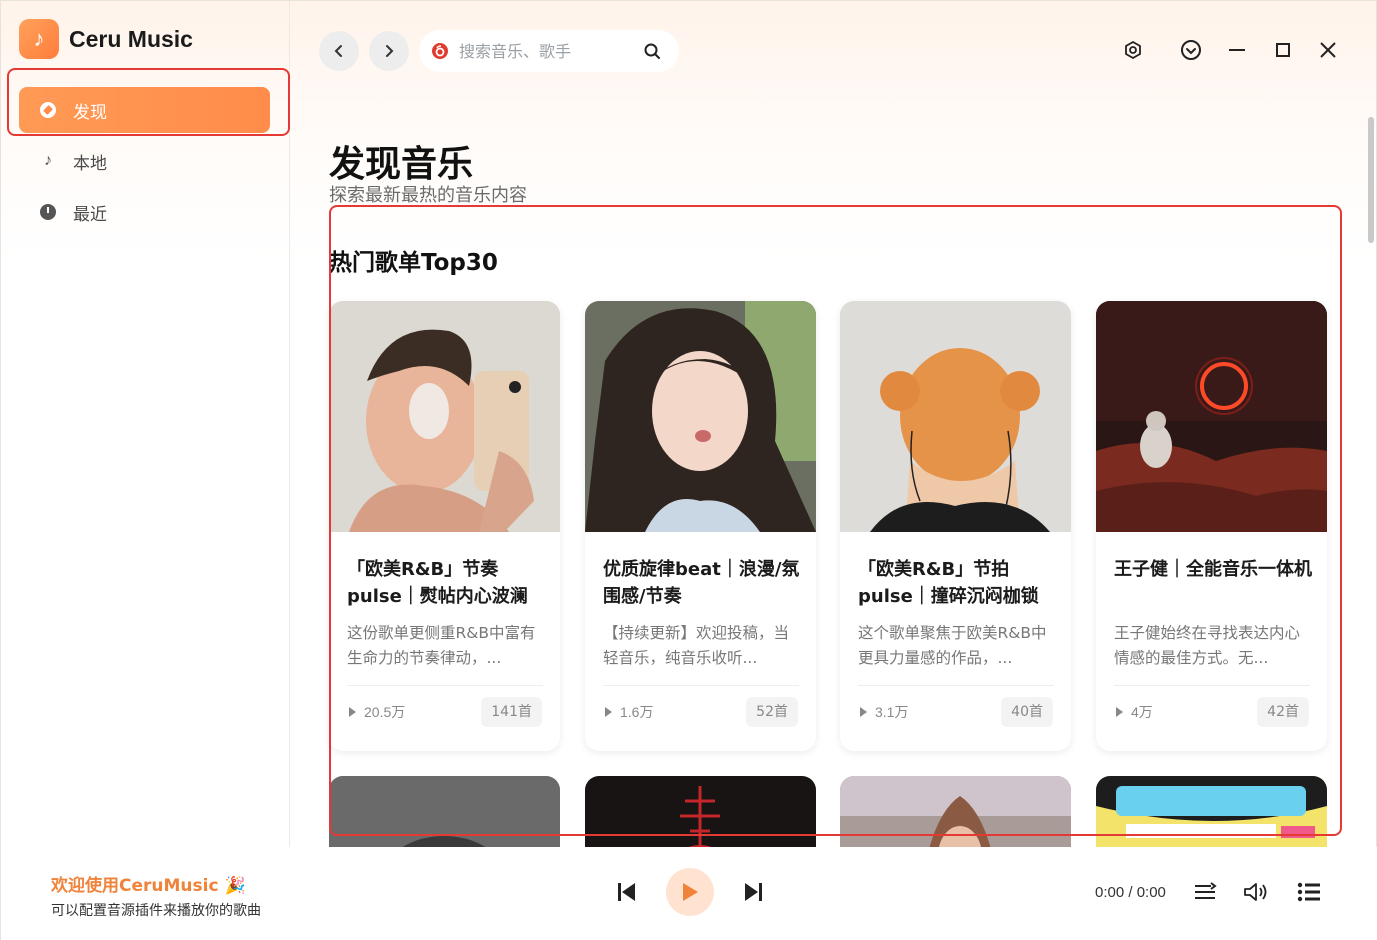  What do you see at coordinates (1130, 892) in the screenshot?
I see `time-display: 0:00 / 0:00` at bounding box center [1130, 892].